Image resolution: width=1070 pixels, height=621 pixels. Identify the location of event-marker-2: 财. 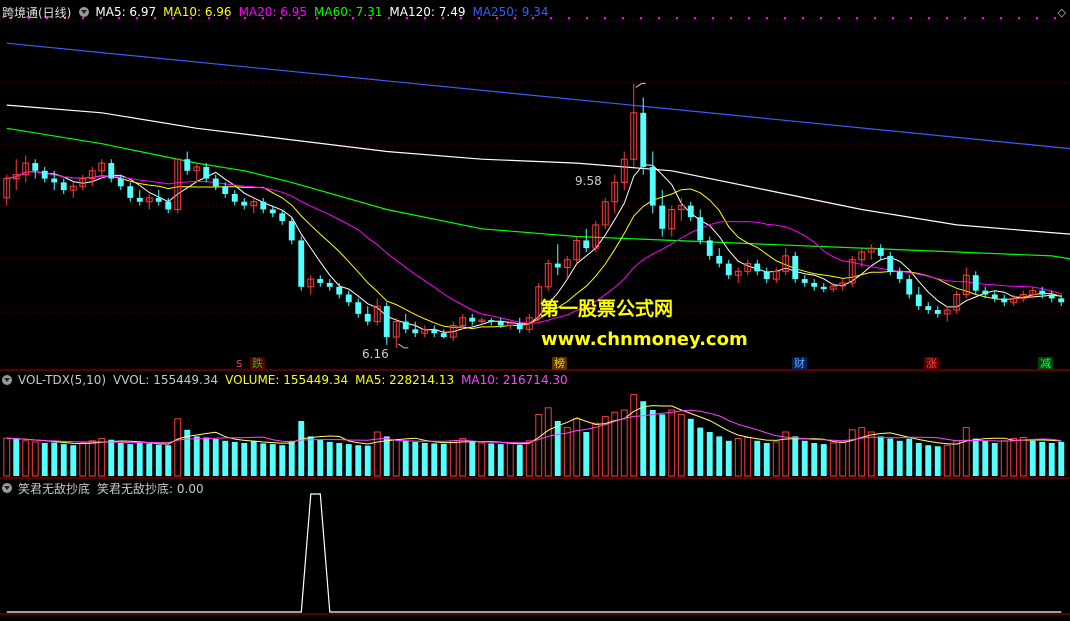
(799, 363).